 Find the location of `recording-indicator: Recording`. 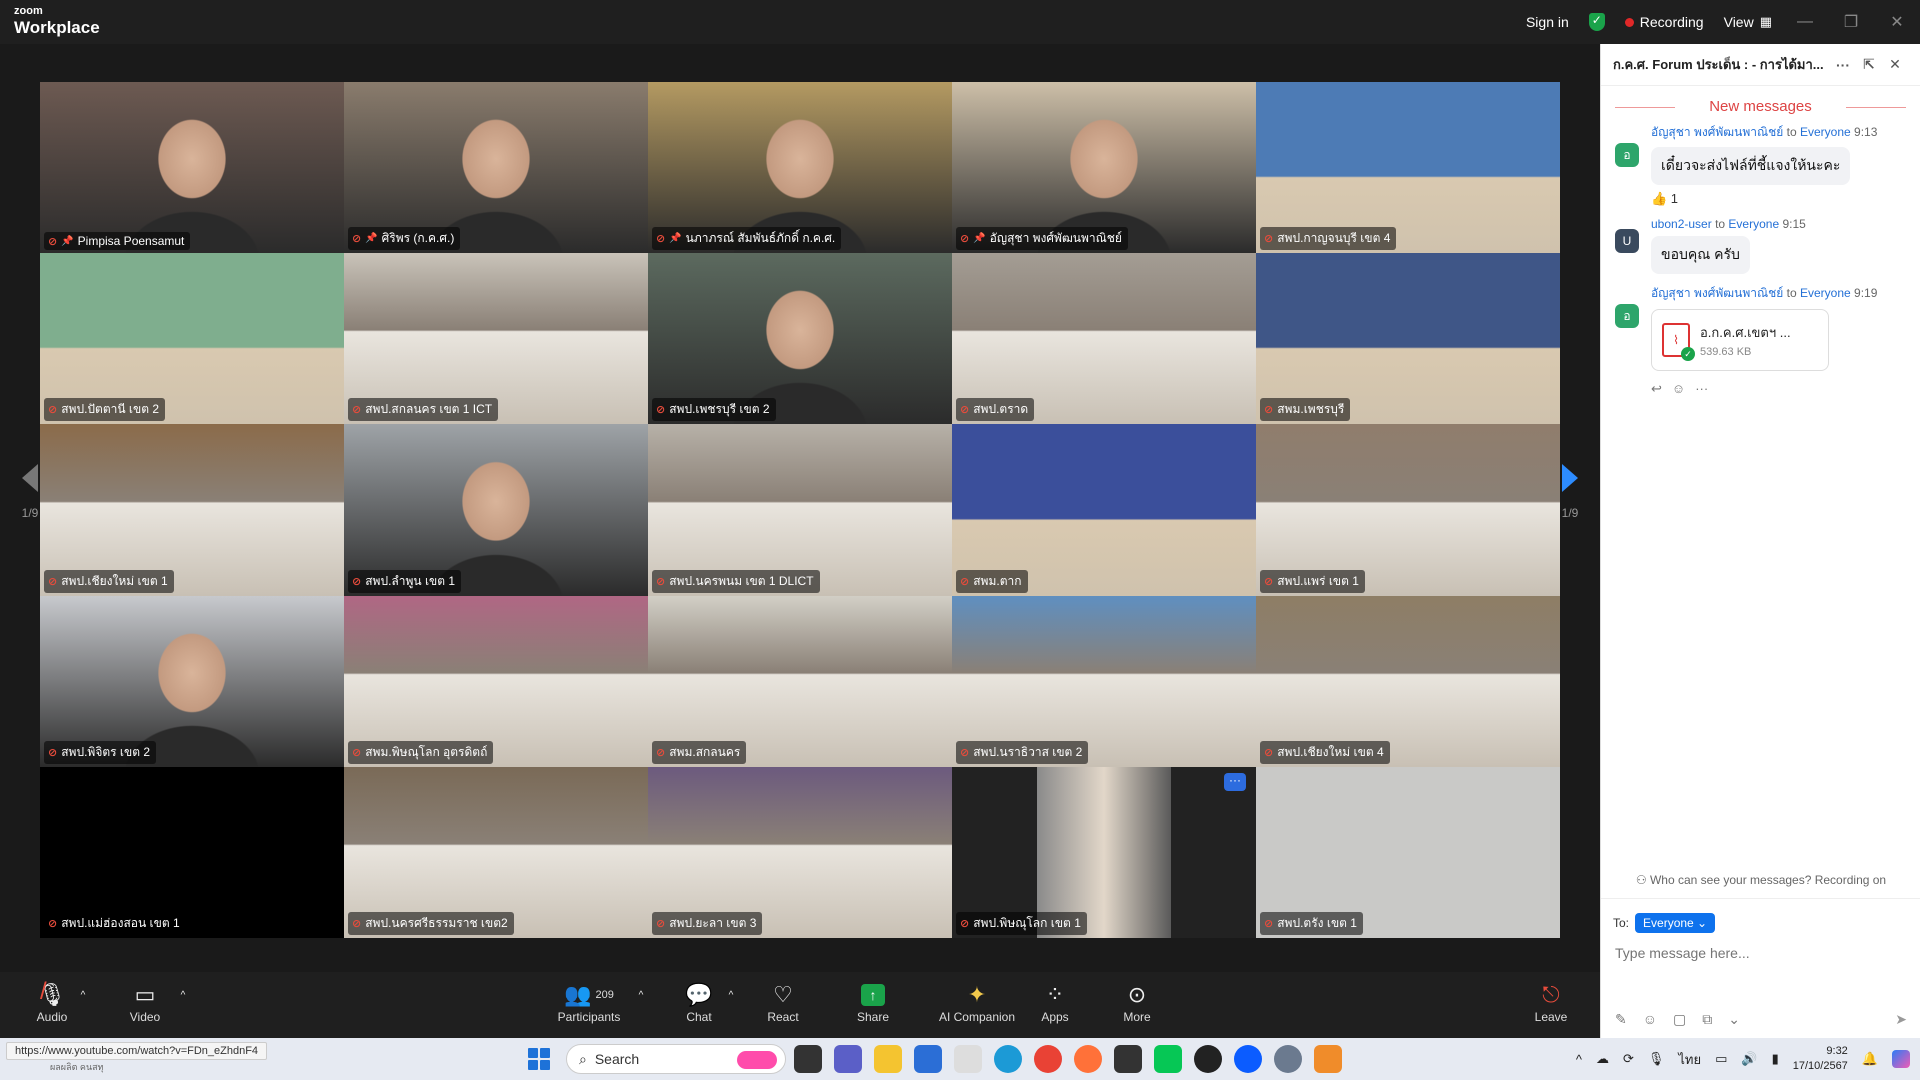

recording-indicator: Recording is located at coordinates (1664, 22).